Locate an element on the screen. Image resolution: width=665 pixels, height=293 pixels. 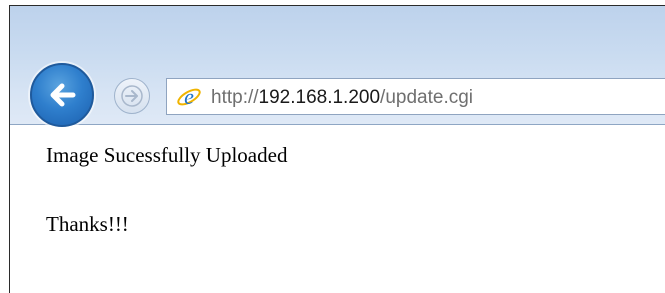
svg-text: e is located at coordinates (189, 96).